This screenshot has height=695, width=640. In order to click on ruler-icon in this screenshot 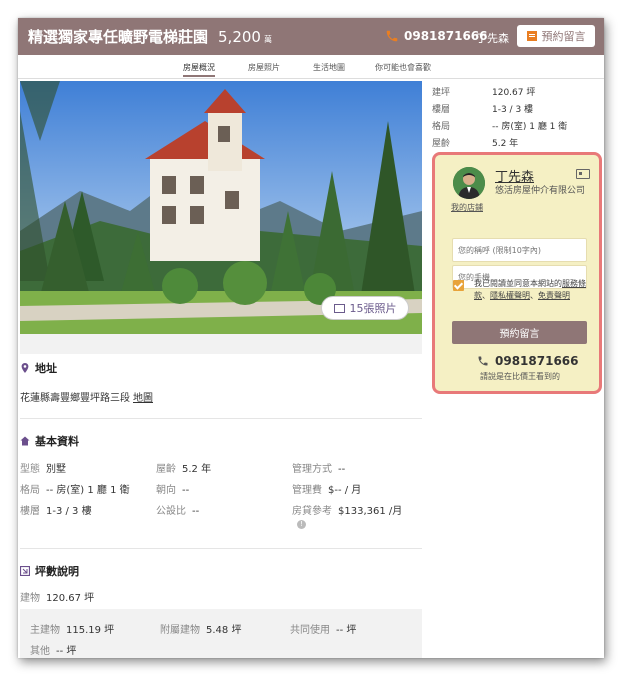, I will do `click(25, 571)`.